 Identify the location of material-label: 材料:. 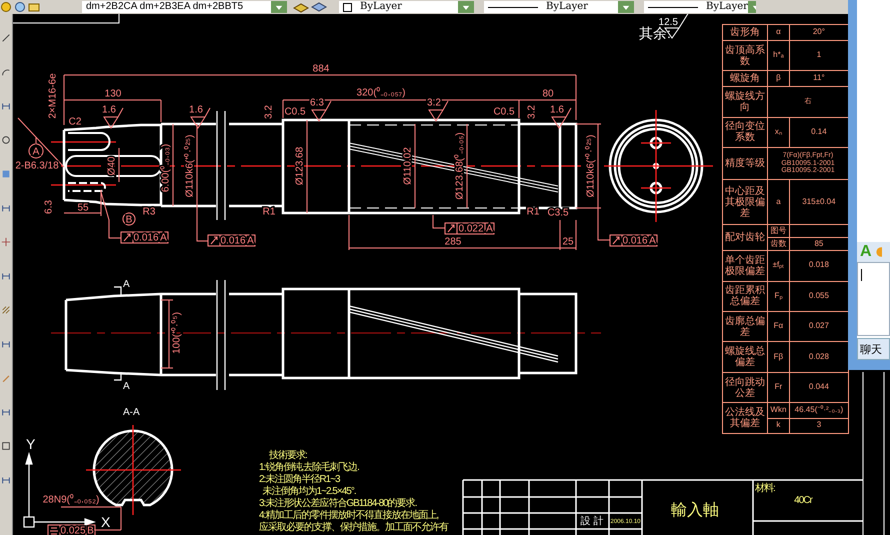
(765, 488).